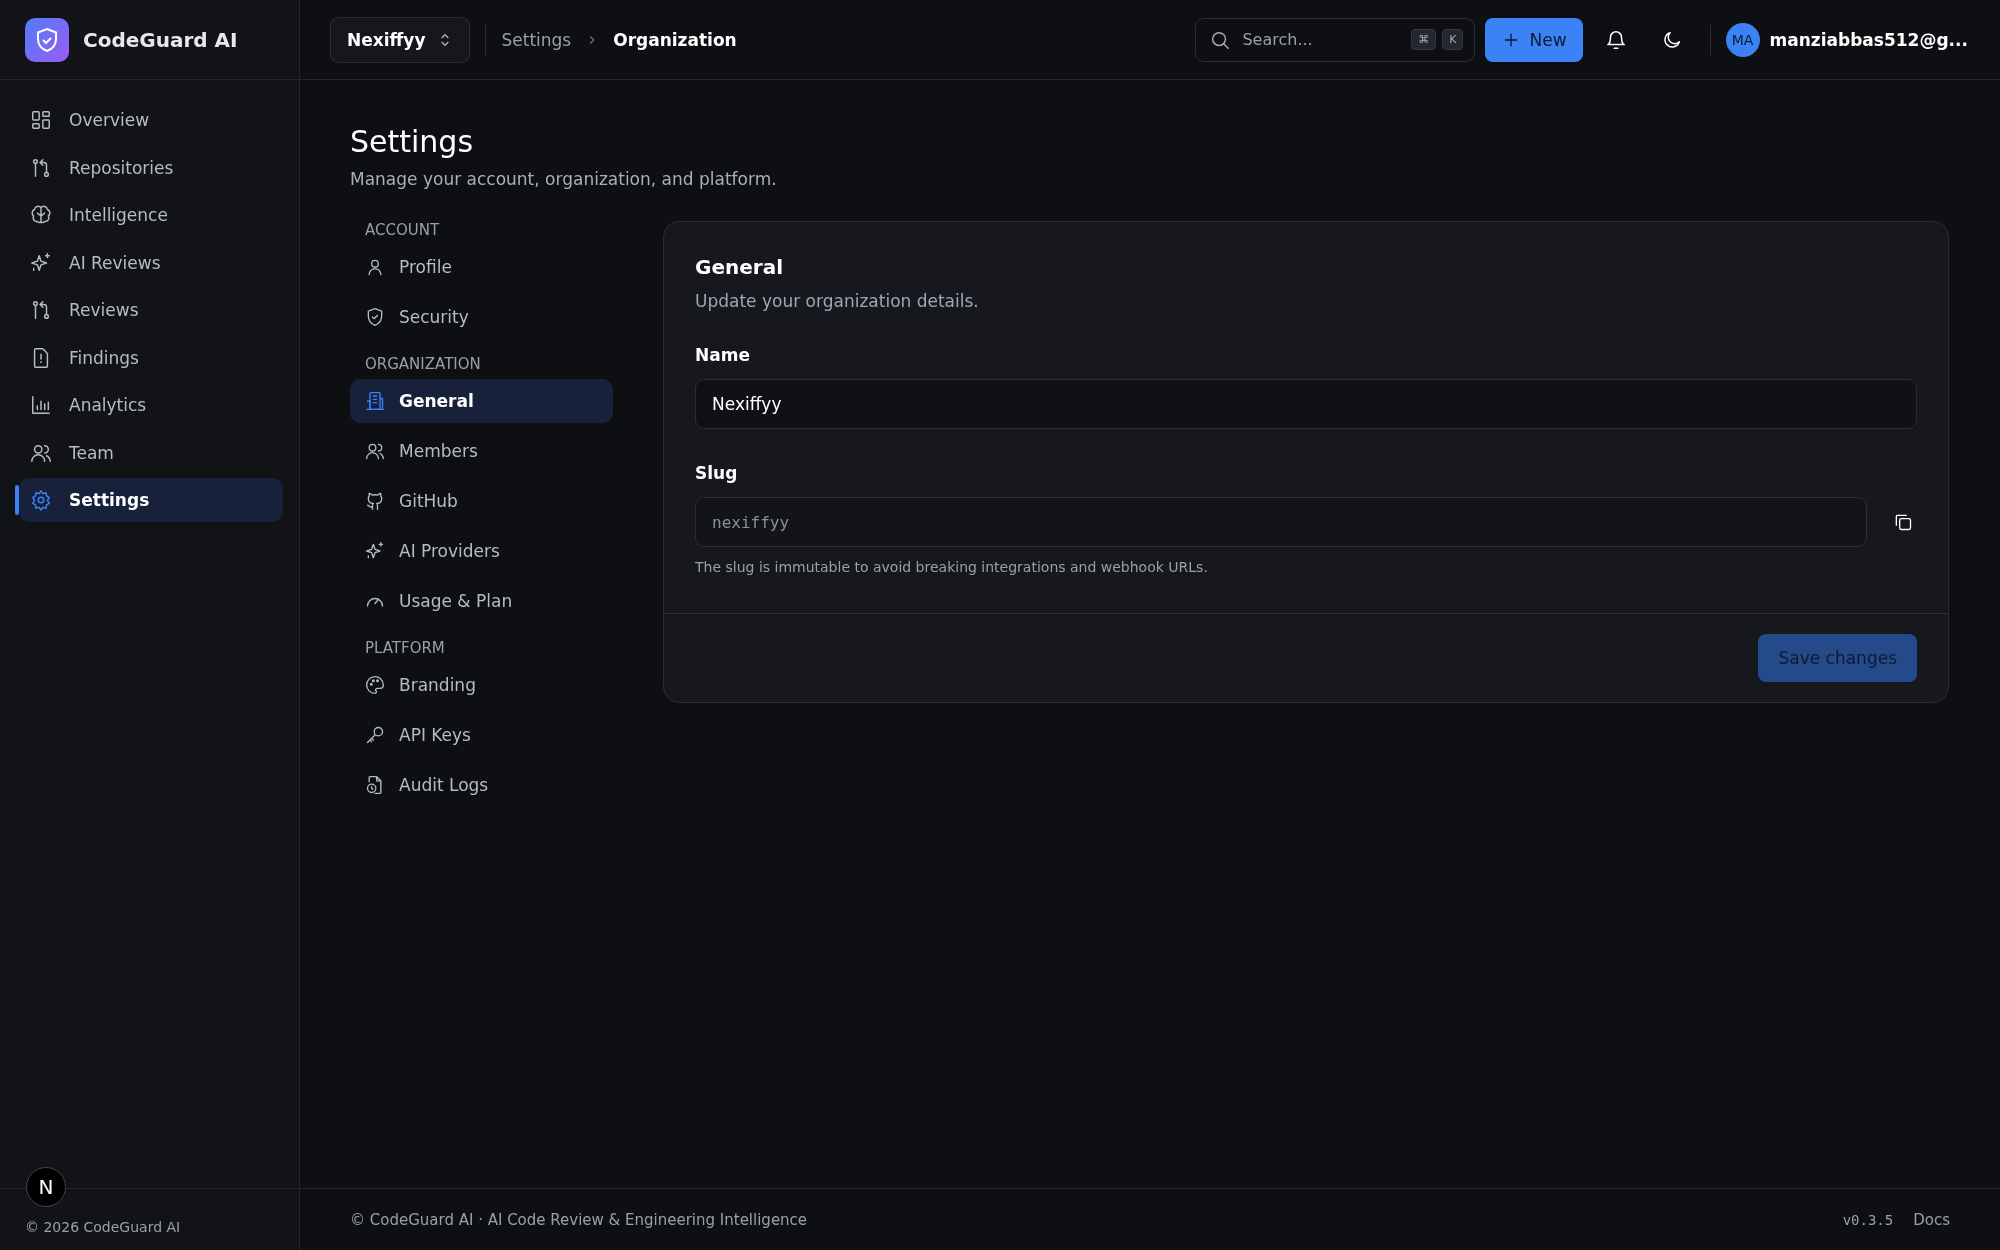 The image size is (2000, 1250). Describe the element at coordinates (481, 451) in the screenshot. I see `settings-nav-item: Members` at that location.